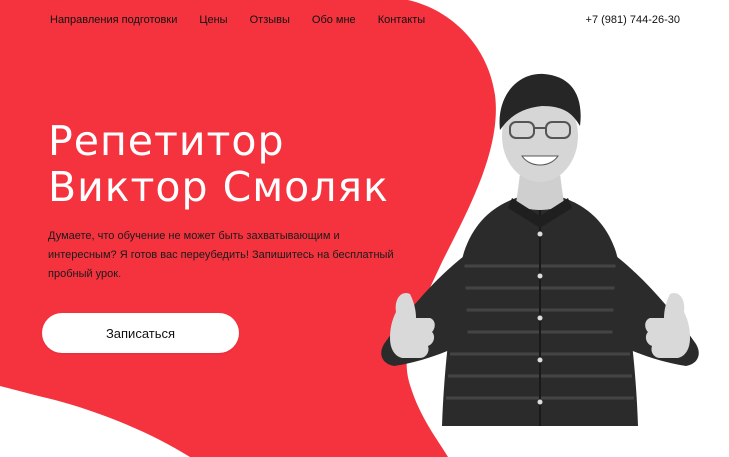 This screenshot has height=457, width=729. Describe the element at coordinates (213, 20) in the screenshot. I see `nav-item-prices: Цены` at that location.